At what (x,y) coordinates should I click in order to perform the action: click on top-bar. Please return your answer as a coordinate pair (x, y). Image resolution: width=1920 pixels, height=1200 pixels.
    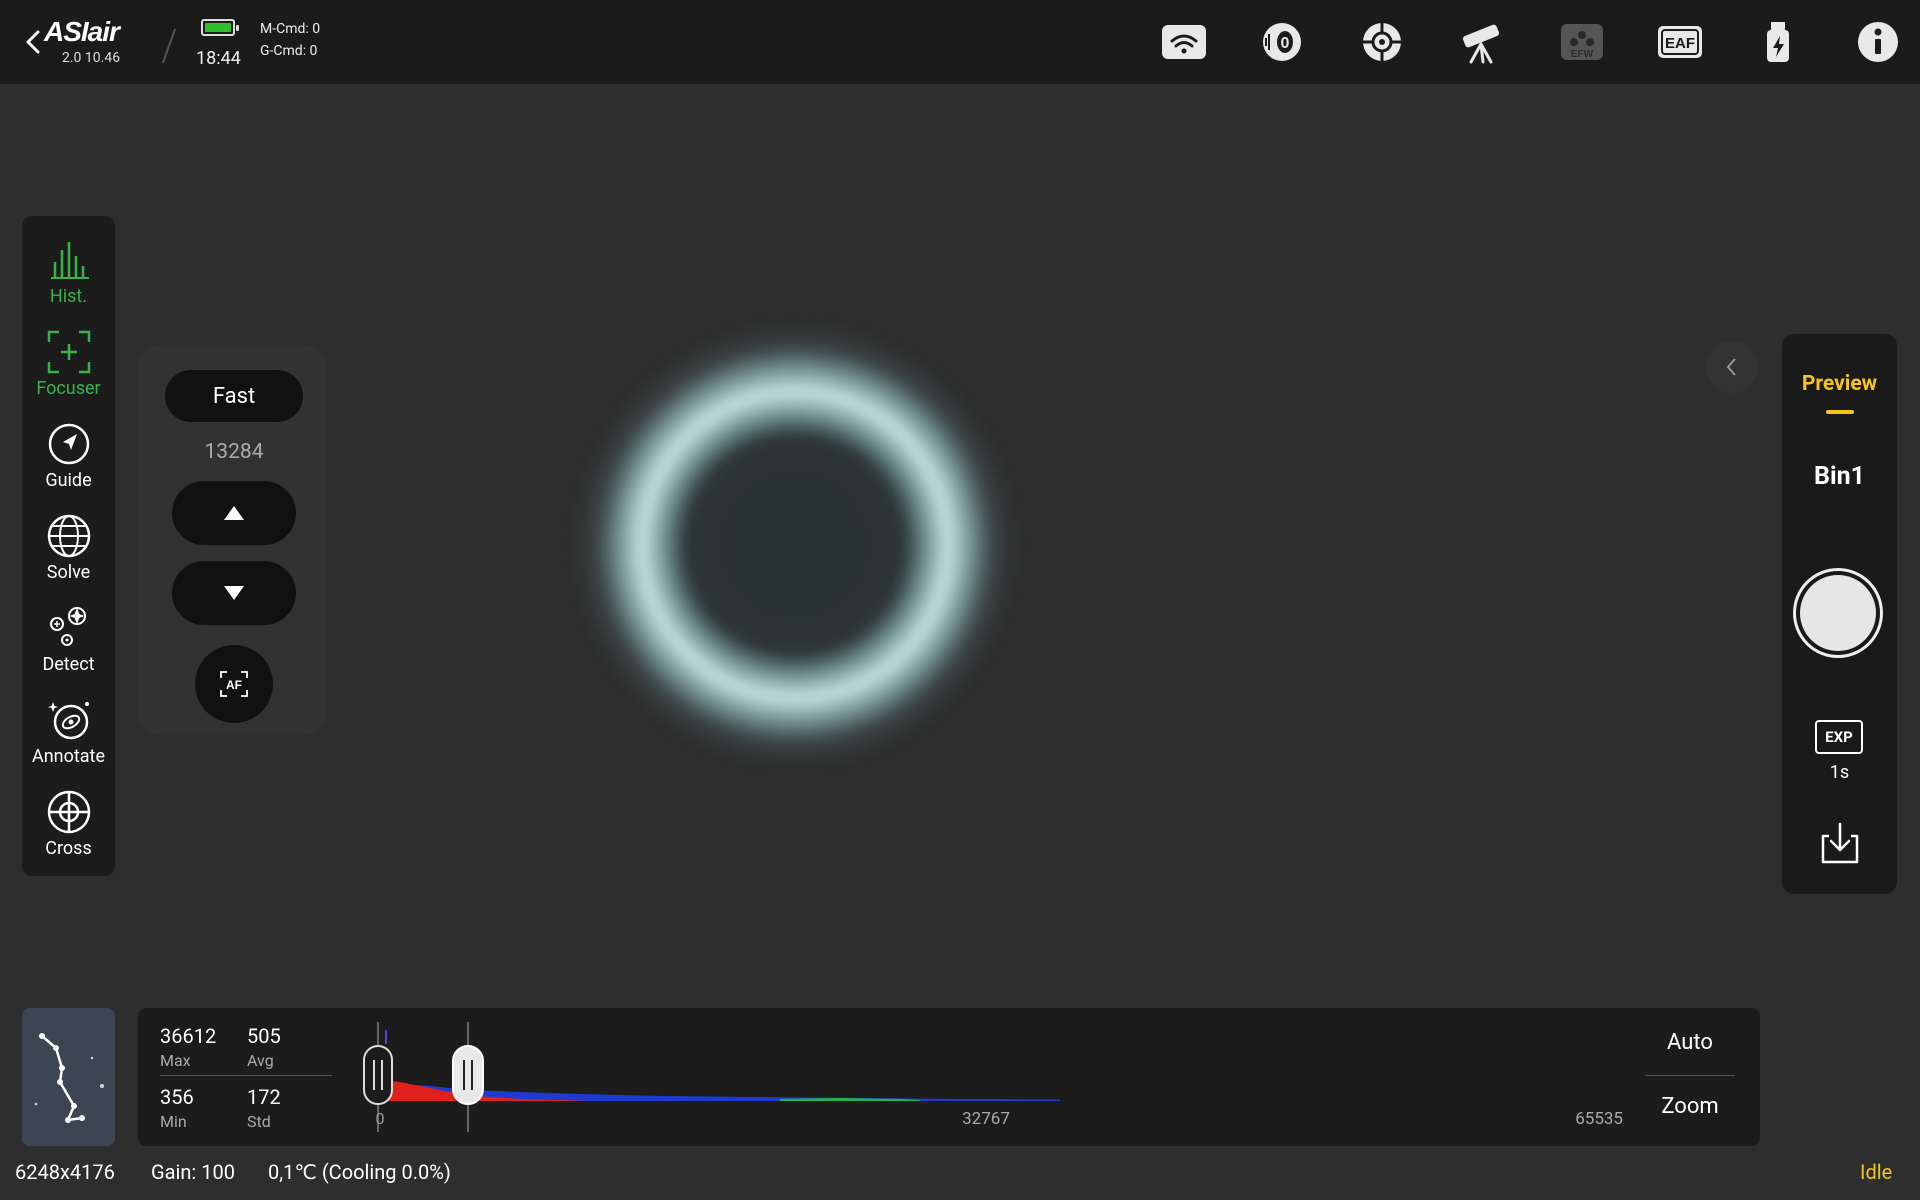
    Looking at the image, I should click on (960, 42).